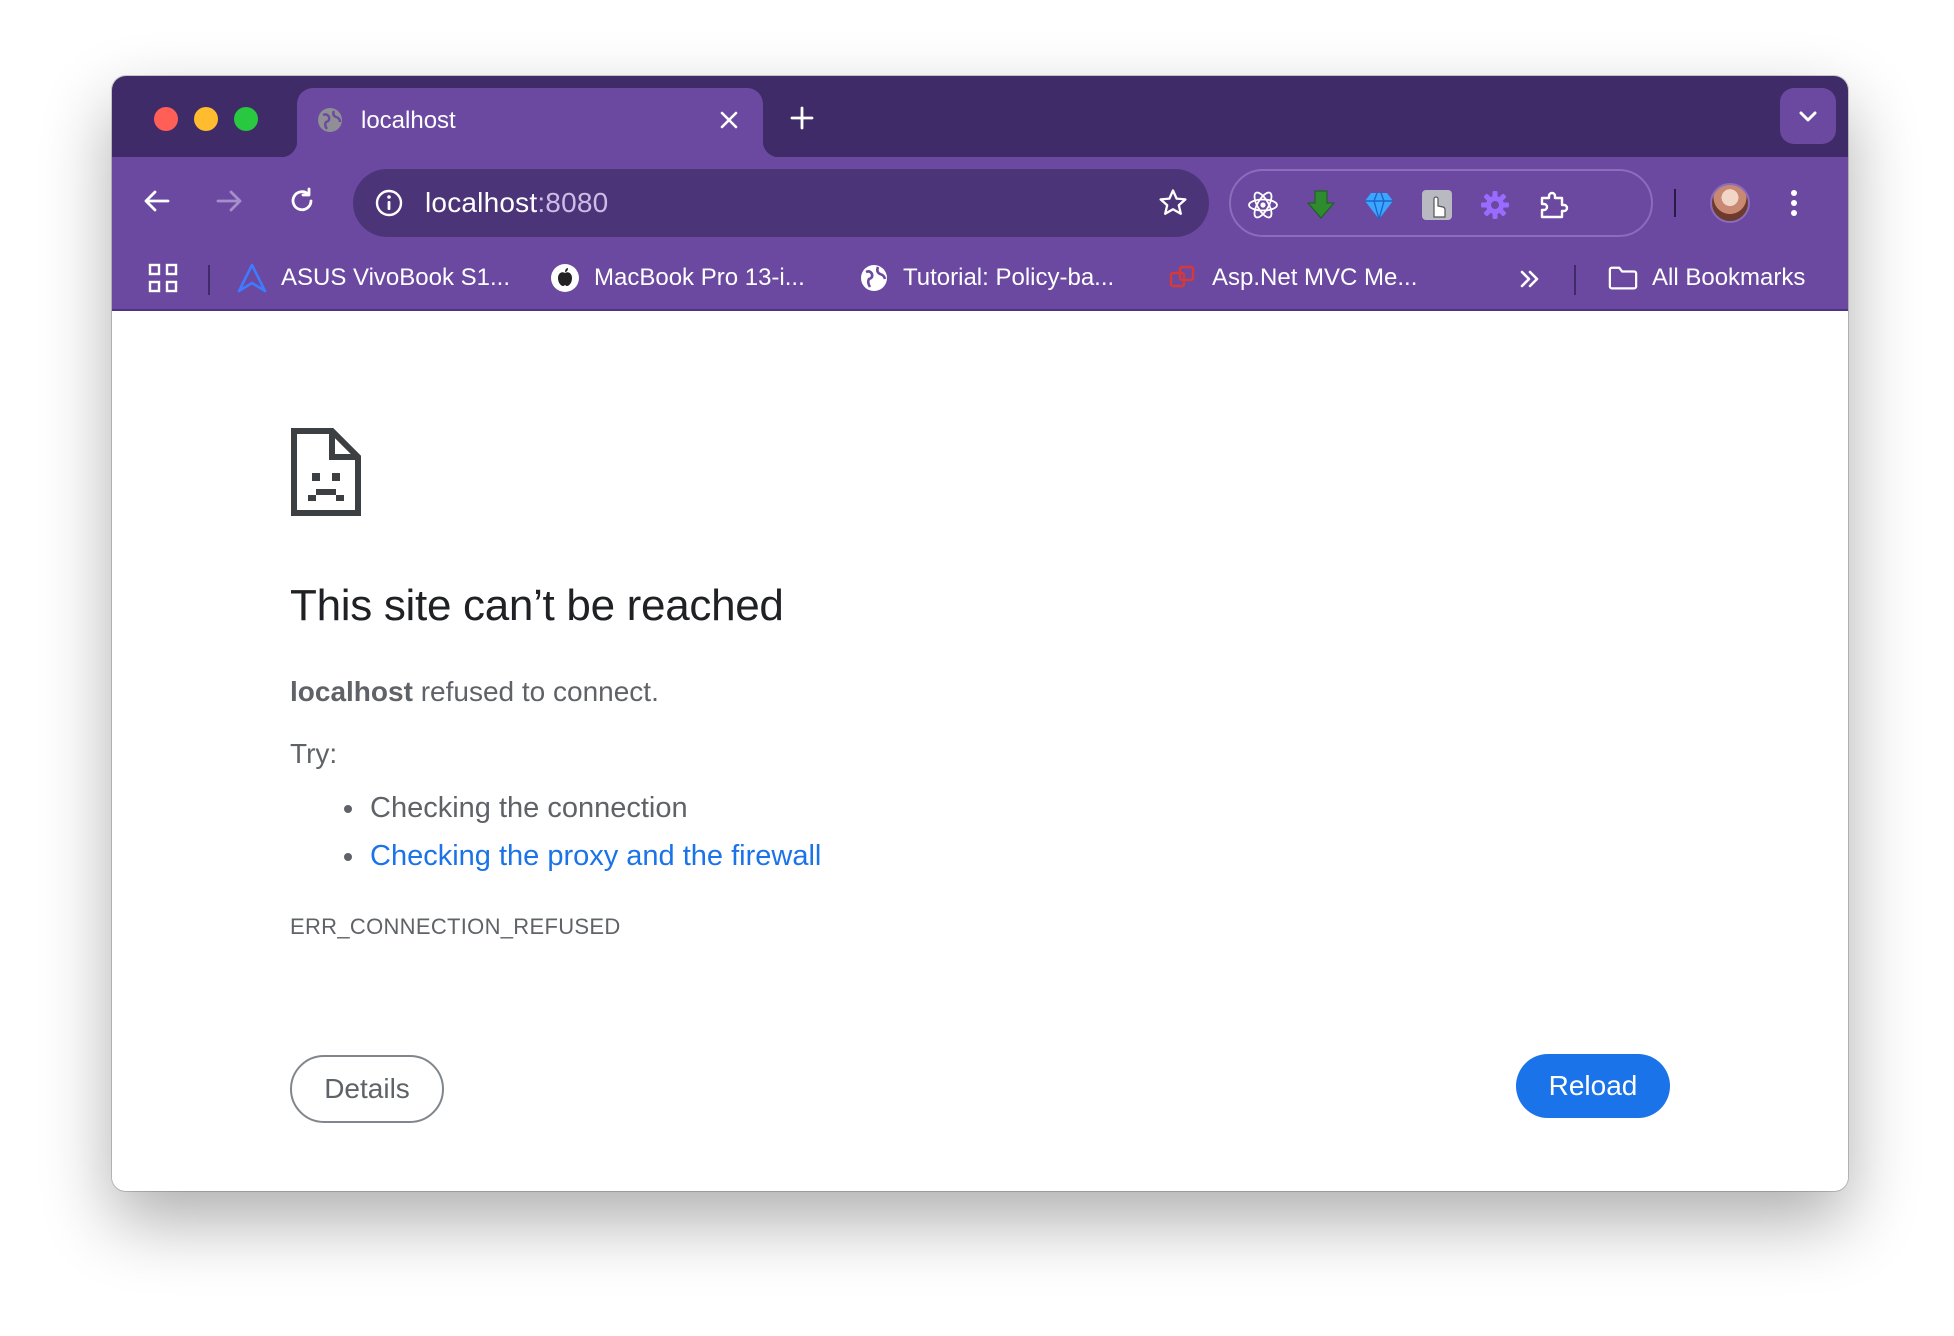 The height and width of the screenshot is (1336, 1954). What do you see at coordinates (163, 278) in the screenshot?
I see `apps-grid-icon` at bounding box center [163, 278].